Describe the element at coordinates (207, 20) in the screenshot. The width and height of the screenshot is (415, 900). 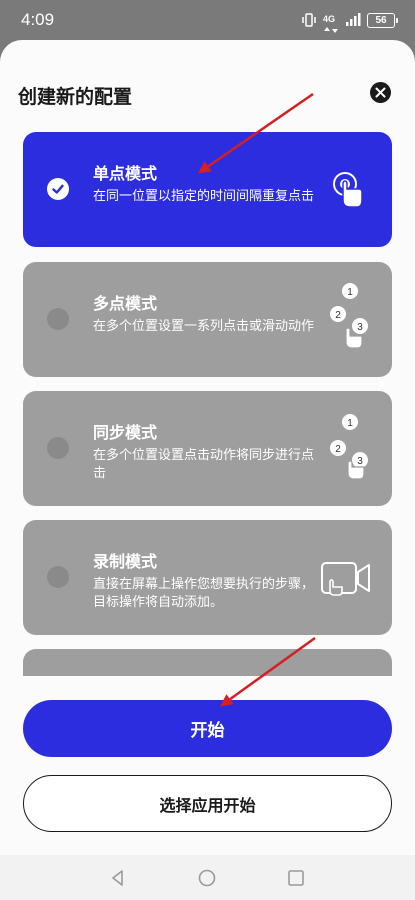
I see `status-bar: 4:09 4G 56` at that location.